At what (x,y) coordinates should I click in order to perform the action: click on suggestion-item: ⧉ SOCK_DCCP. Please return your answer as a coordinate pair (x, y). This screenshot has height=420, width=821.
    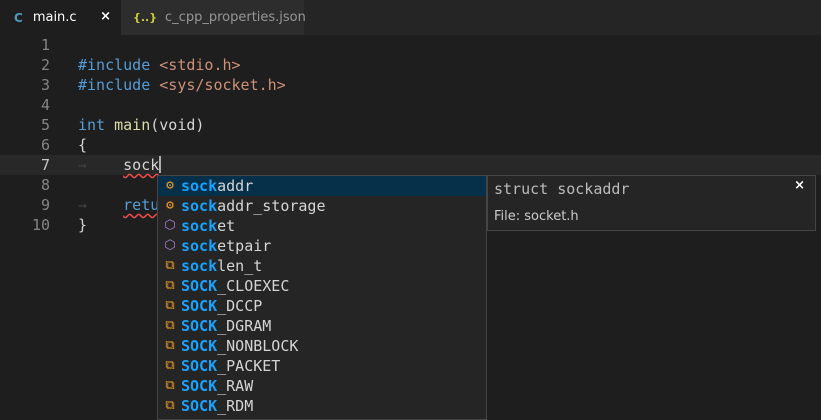
    Looking at the image, I should click on (322, 306).